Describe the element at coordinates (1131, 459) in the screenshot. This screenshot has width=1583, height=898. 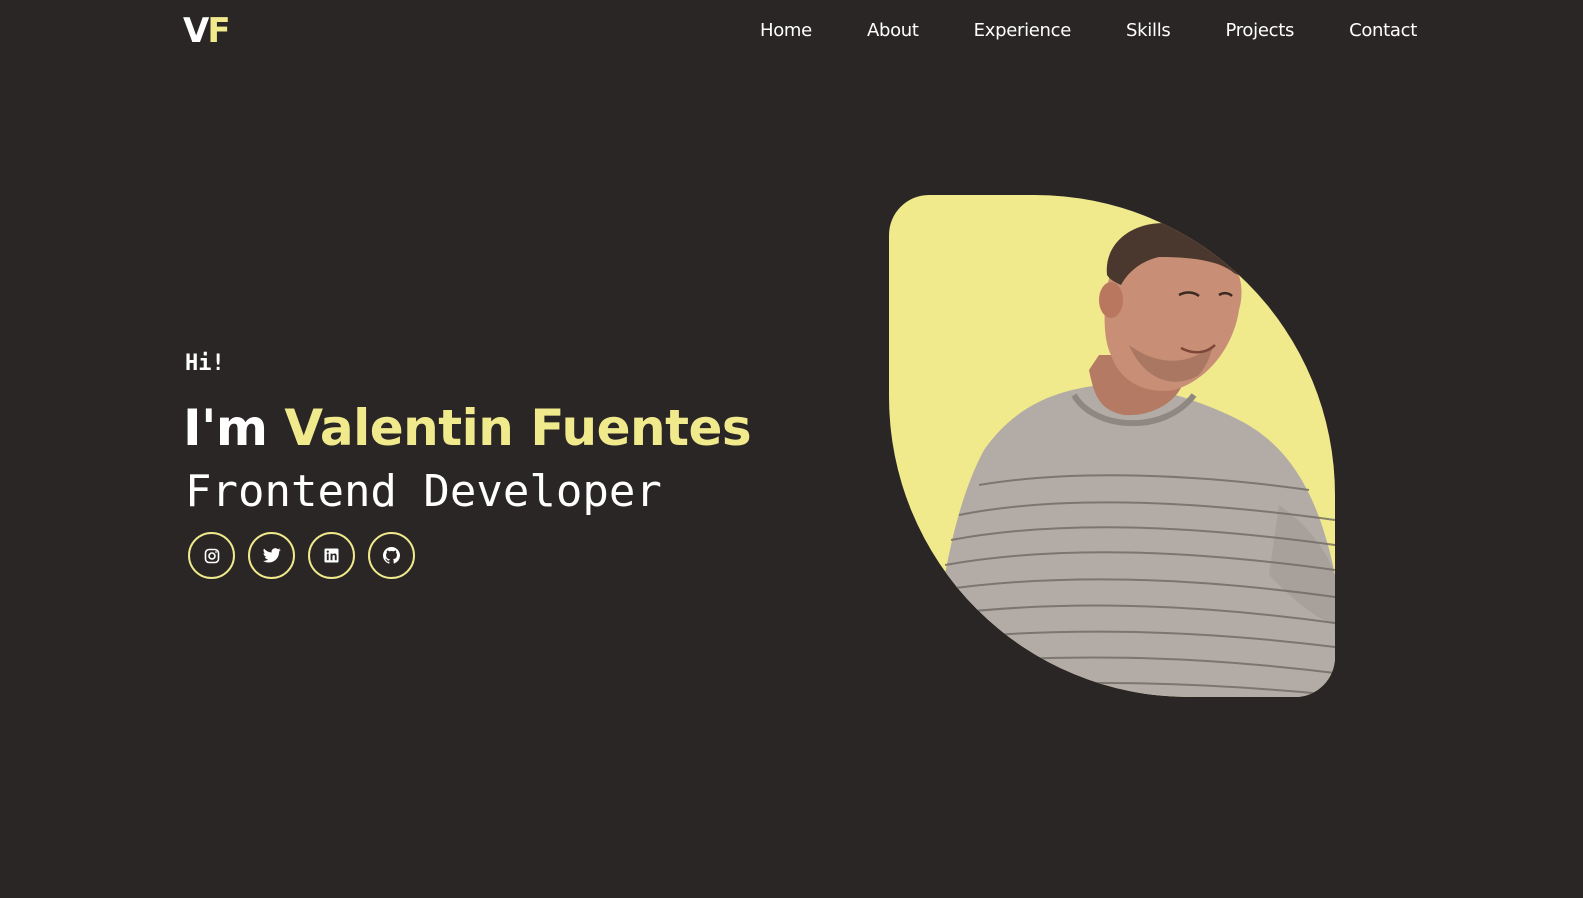
I see `profile-portrait-image` at that location.